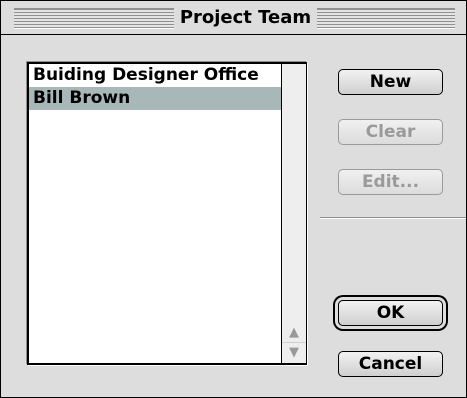 This screenshot has width=467, height=398. I want to click on title-bar: Project Team, so click(233, 18).